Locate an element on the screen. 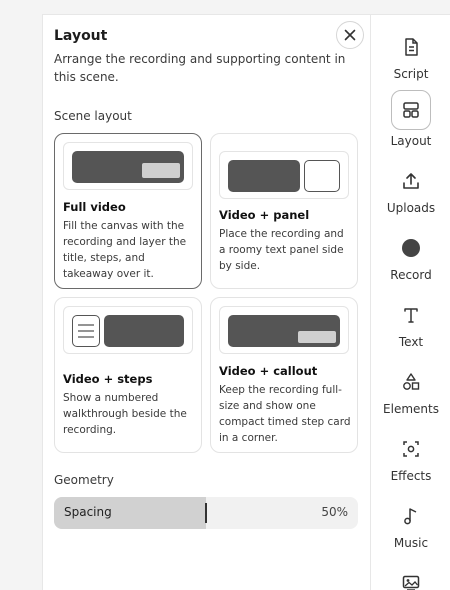 This screenshot has height=590, width=450. rail-item-elements: Elements is located at coordinates (410, 392).